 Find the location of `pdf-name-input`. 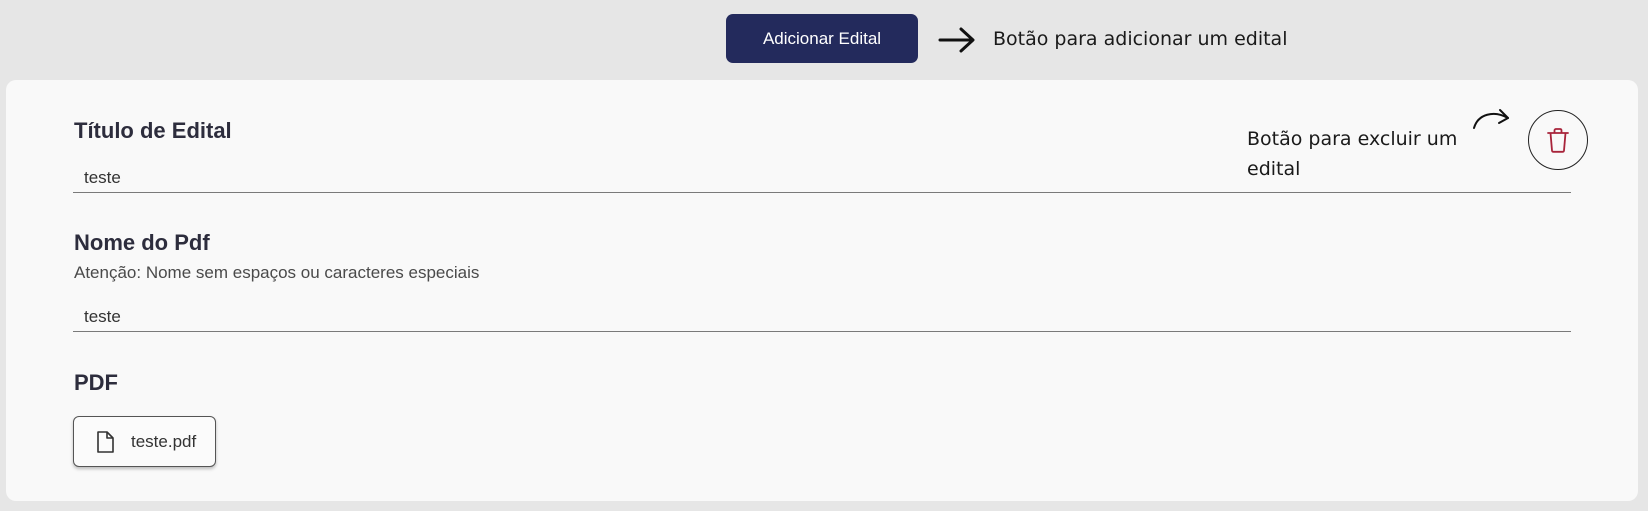

pdf-name-input is located at coordinates (822, 317).